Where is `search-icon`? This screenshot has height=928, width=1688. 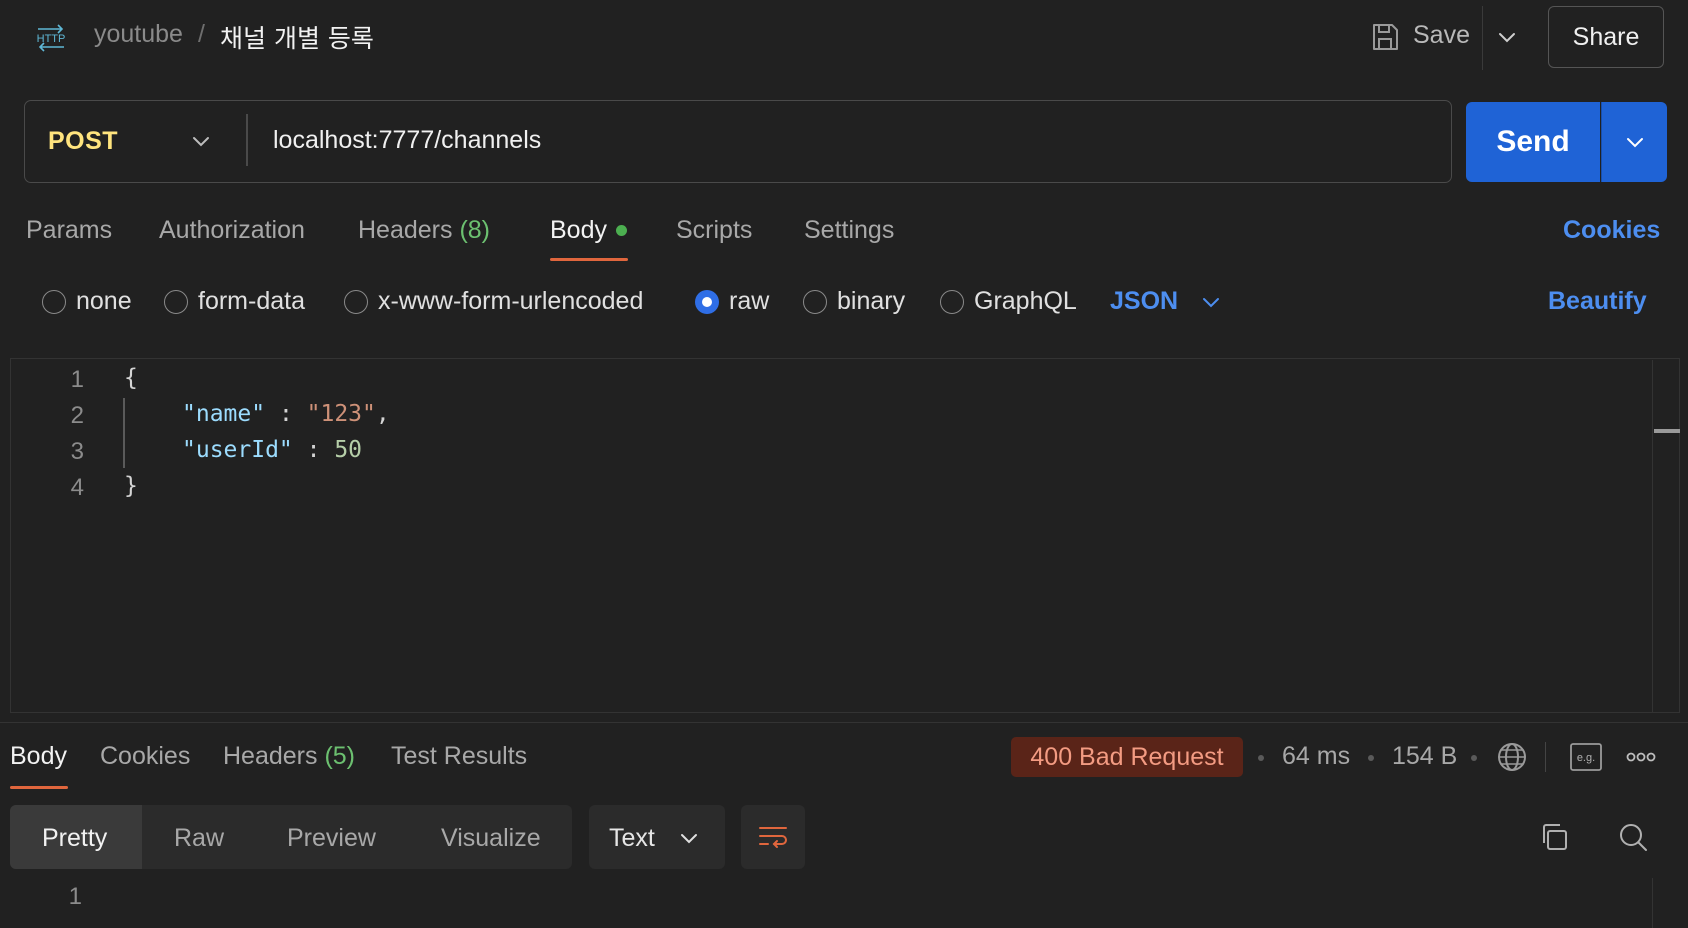
search-icon is located at coordinates (1633, 837).